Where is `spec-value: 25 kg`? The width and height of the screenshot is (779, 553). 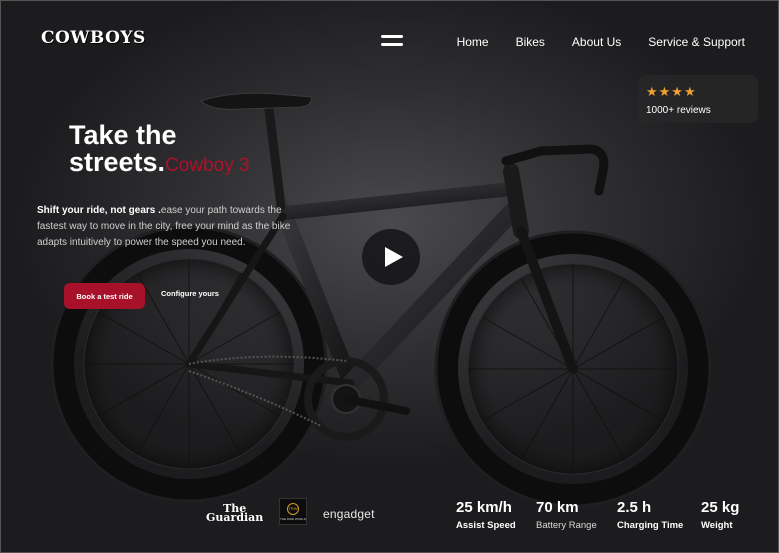
spec-value: 25 kg is located at coordinates (720, 507).